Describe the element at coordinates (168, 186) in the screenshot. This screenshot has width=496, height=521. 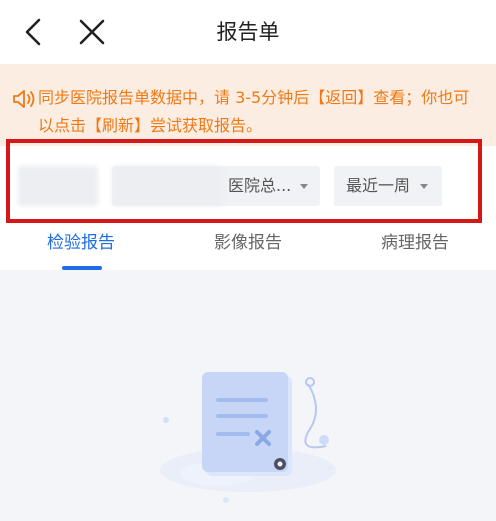
I see `hospital-blurred-area` at that location.